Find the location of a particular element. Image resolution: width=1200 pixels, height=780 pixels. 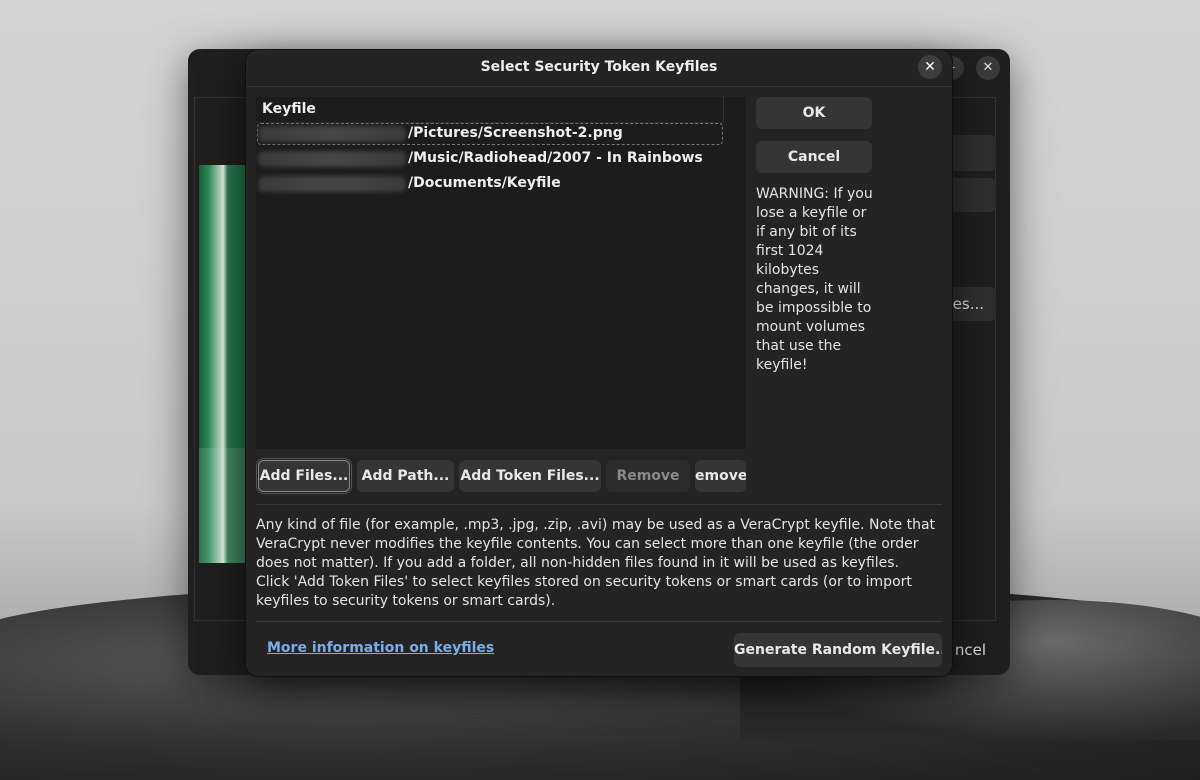

list-item: /Pictures/Screenshot-2.png is located at coordinates (490, 134).